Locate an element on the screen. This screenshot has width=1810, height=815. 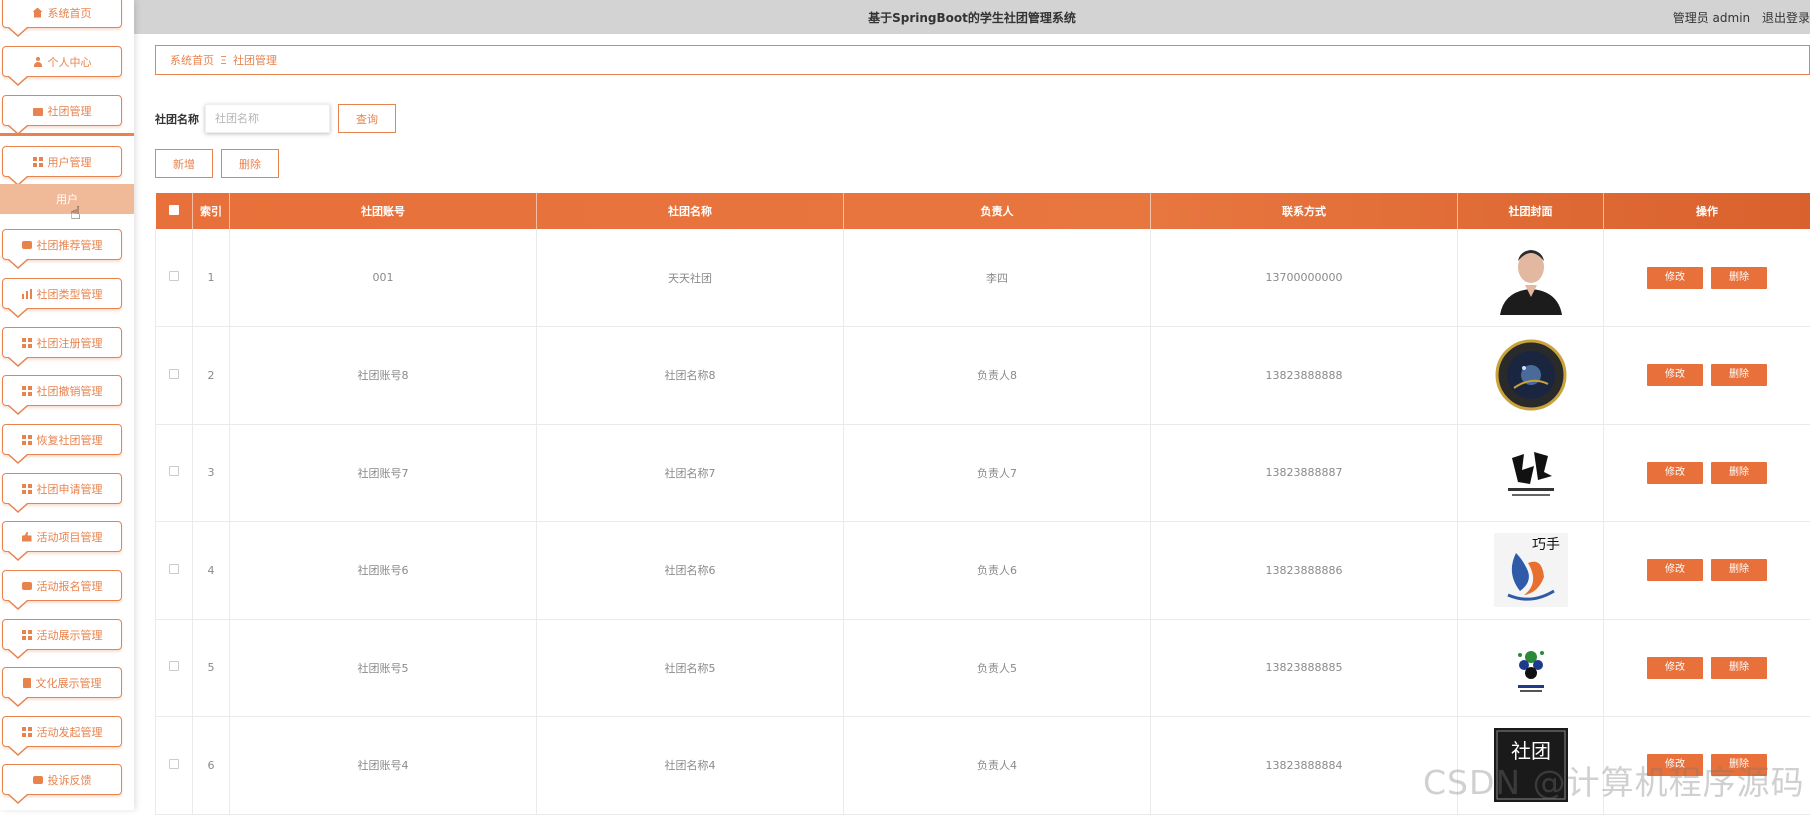
name-cell: 社团名称8 is located at coordinates (690, 376).